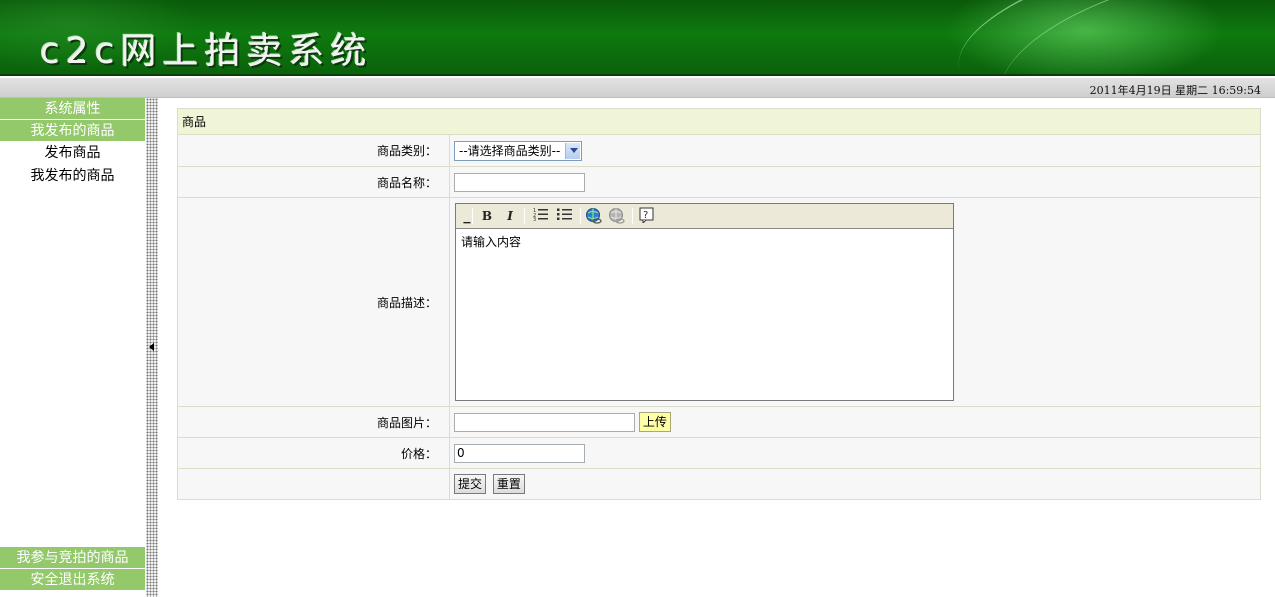 The image size is (1275, 597). Describe the element at coordinates (541, 216) in the screenshot. I see `numbered-list-icon: 123` at that location.